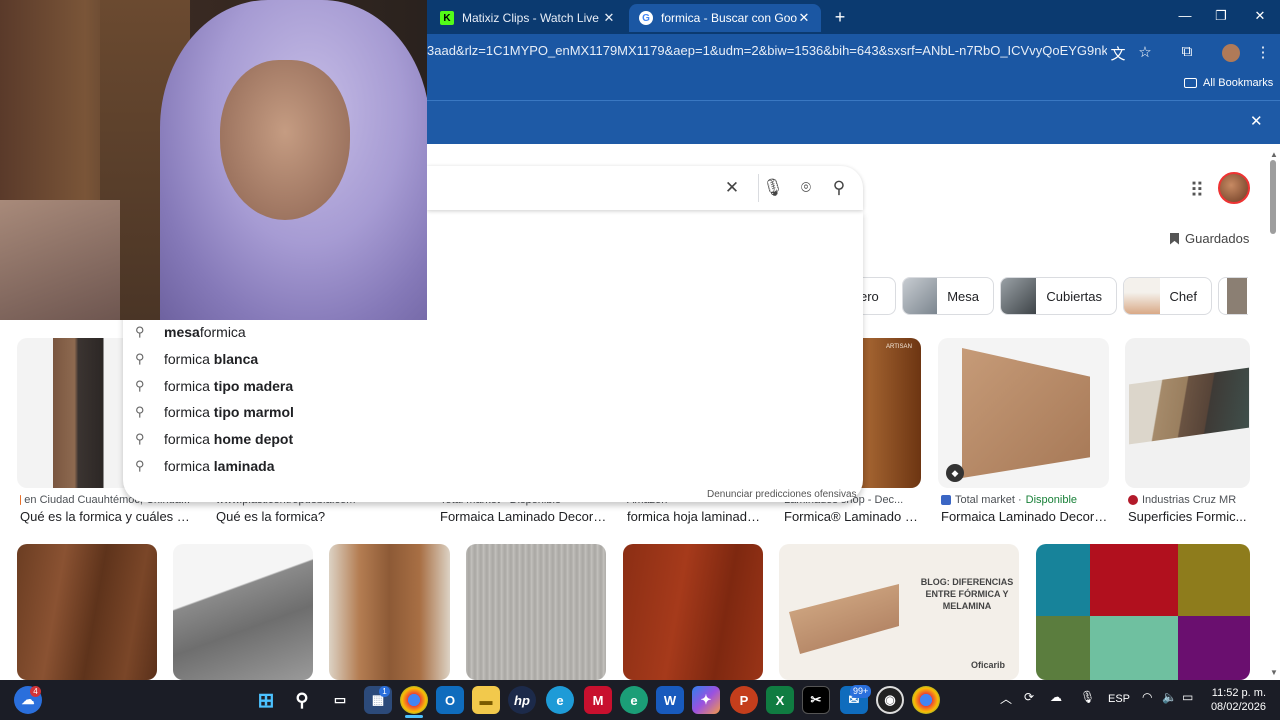 This screenshot has width=1280, height=720. I want to click on close-window-icon: ✕, so click(1260, 16).